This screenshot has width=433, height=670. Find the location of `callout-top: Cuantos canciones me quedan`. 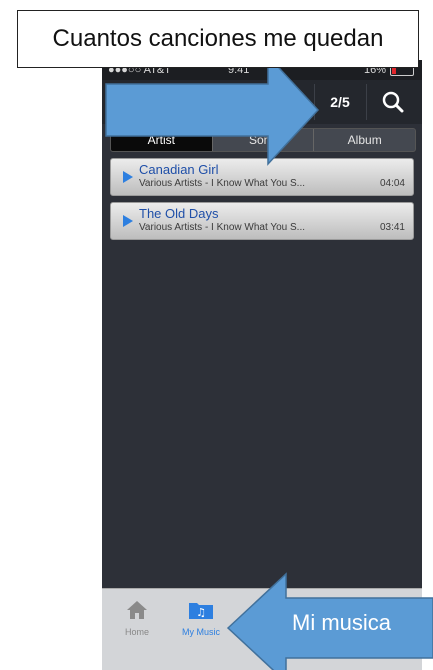

callout-top: Cuantos canciones me quedan is located at coordinates (218, 39).